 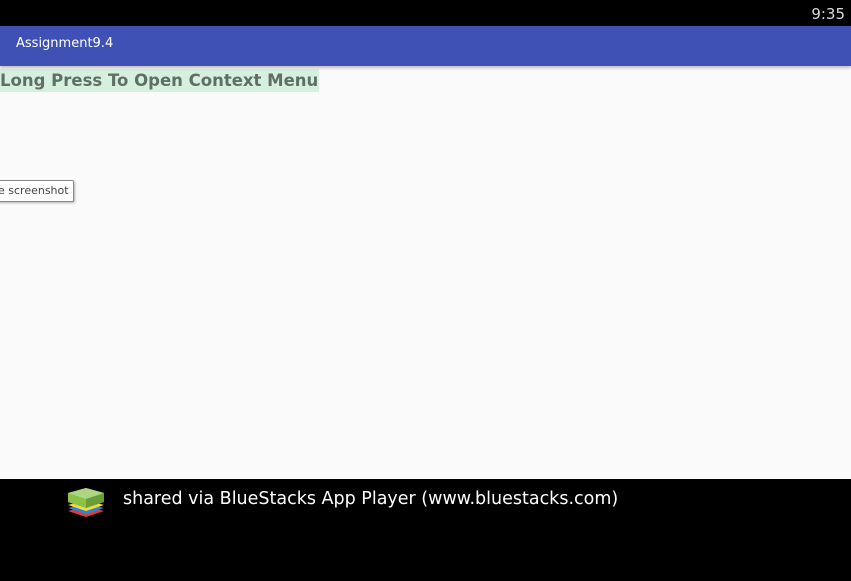 I want to click on bluestacks-logo-icon, so click(x=86, y=502).